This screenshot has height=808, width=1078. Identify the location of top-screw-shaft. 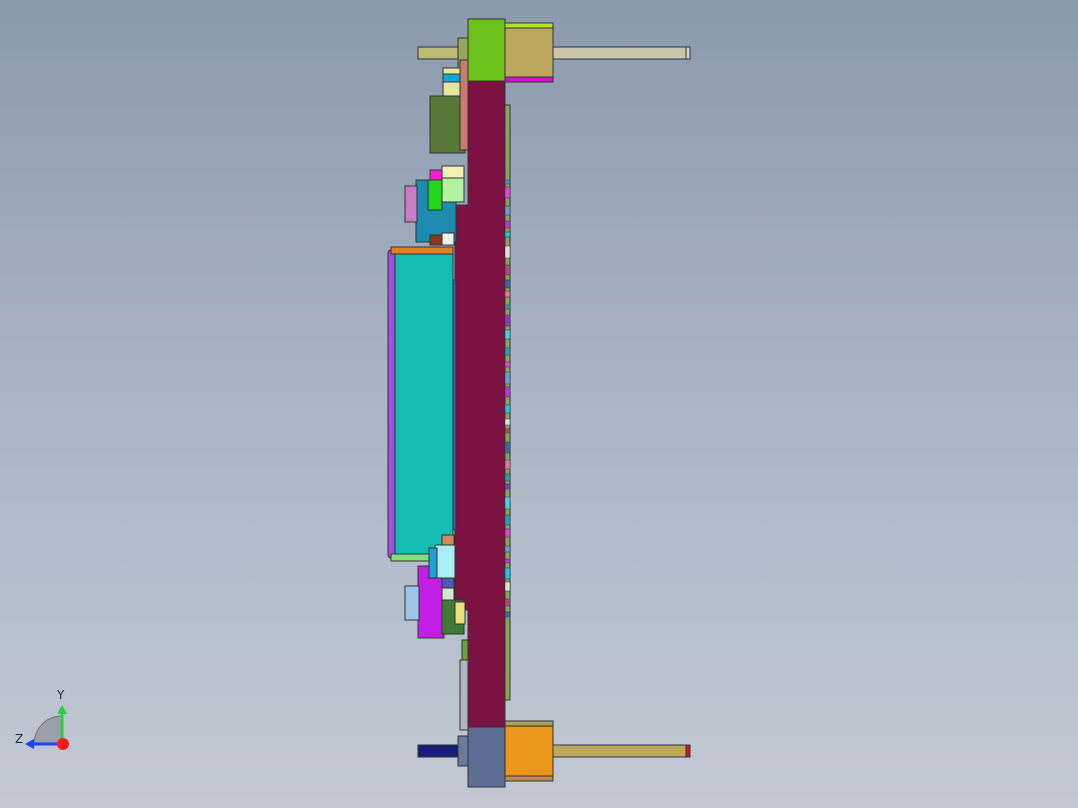
(620, 53).